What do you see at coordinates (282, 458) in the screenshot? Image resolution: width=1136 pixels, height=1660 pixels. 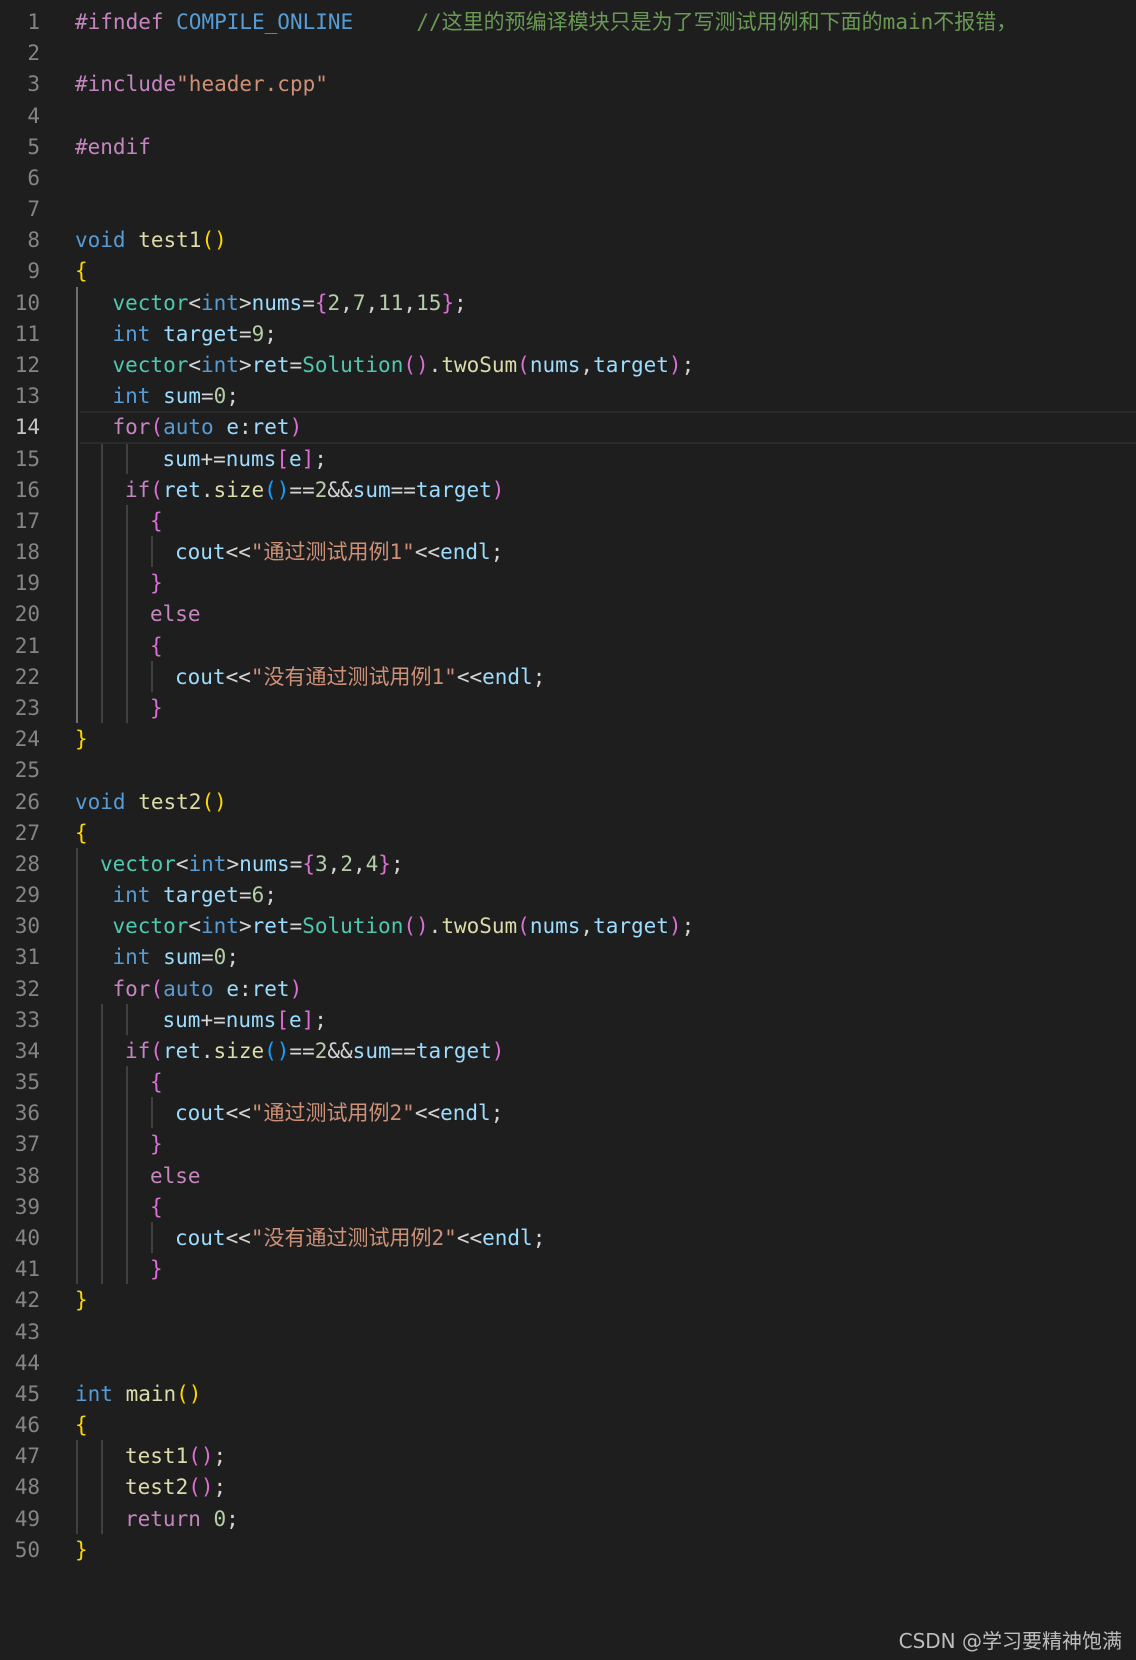 I see `code-token: [` at bounding box center [282, 458].